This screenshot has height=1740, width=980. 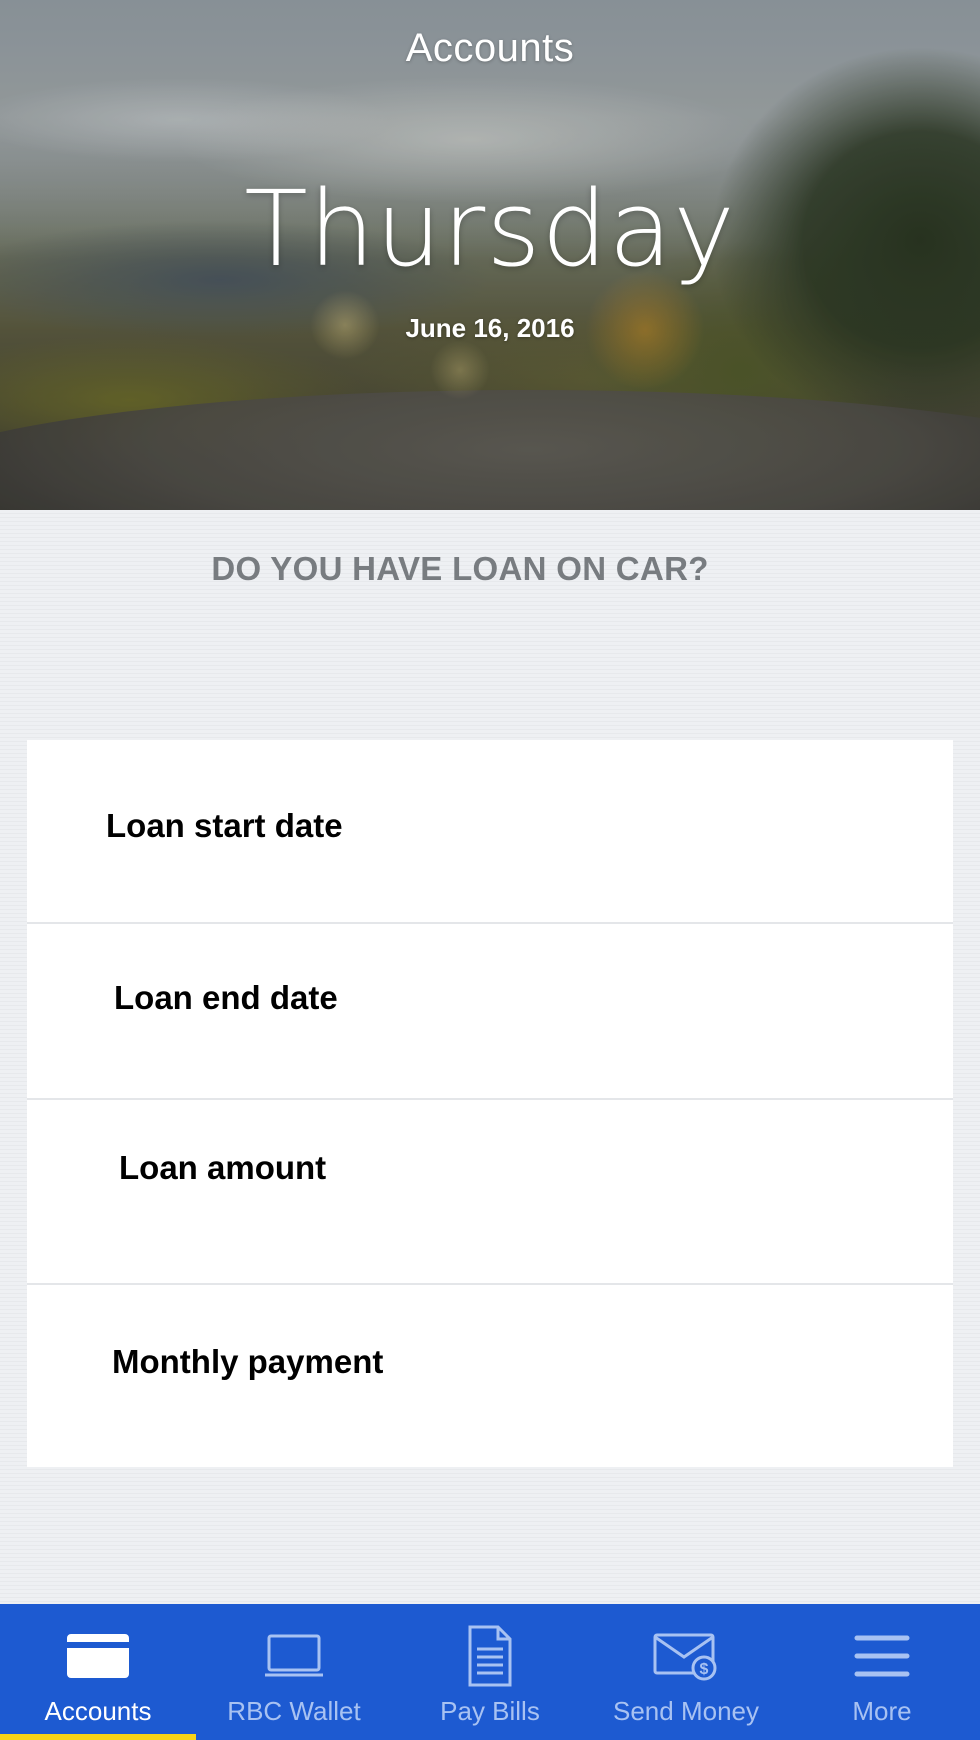 I want to click on card-icon, so click(x=98, y=1656).